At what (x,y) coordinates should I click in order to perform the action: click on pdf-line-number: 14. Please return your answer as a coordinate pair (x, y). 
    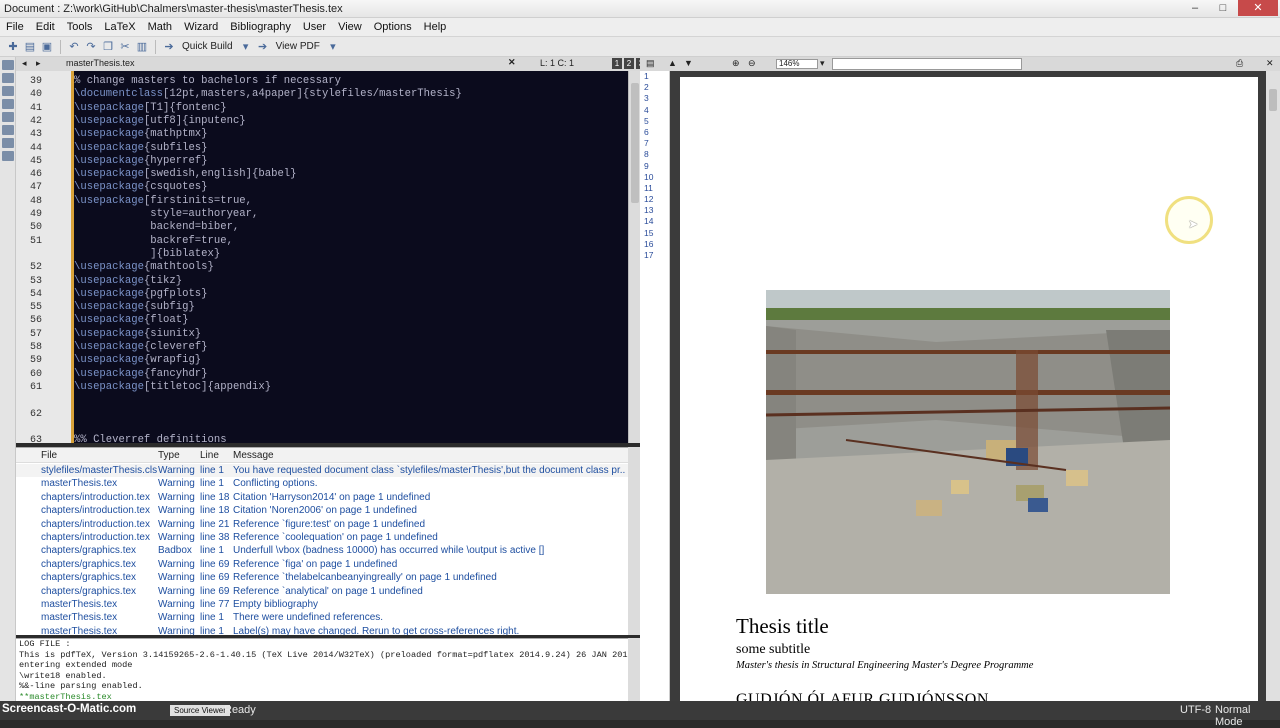
    Looking at the image, I should click on (654, 221).